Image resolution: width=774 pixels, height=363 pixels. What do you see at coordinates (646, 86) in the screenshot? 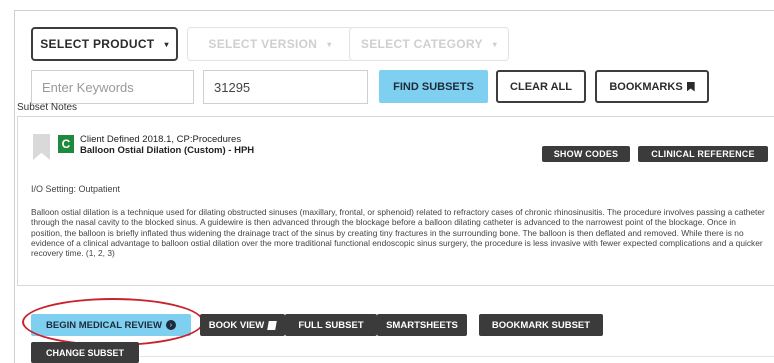
I see `bookmarks-label: BOOKMARKS` at bounding box center [646, 86].